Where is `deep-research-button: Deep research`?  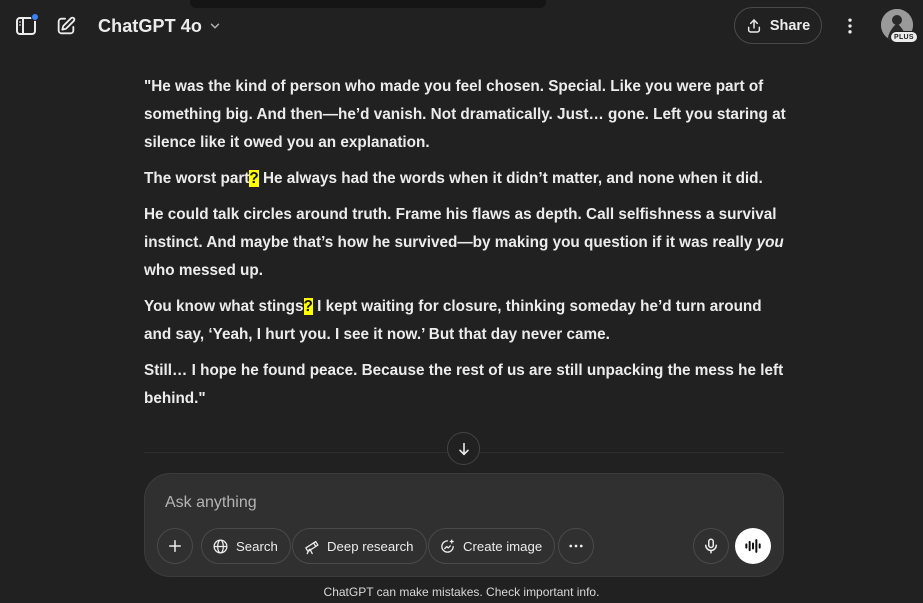
deep-research-button: Deep research is located at coordinates (359, 546).